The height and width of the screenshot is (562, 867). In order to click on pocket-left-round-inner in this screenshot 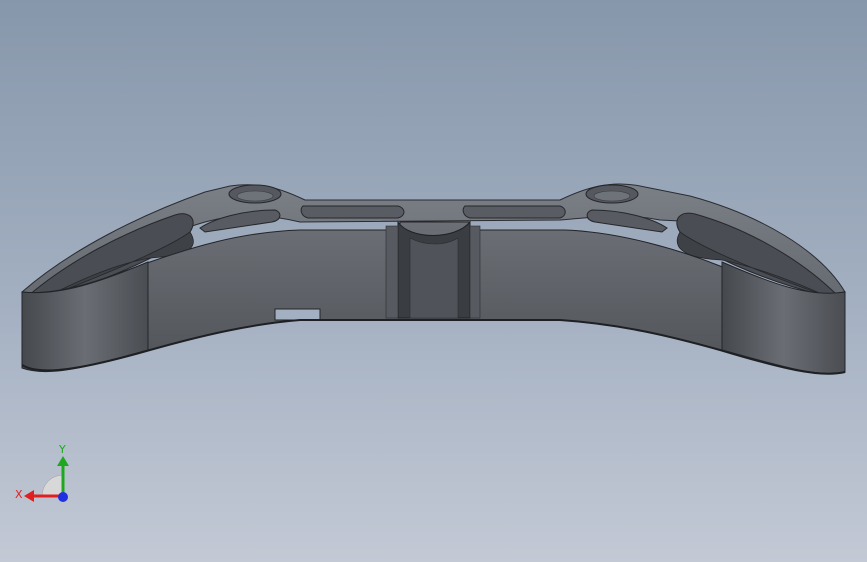, I will do `click(255, 196)`.